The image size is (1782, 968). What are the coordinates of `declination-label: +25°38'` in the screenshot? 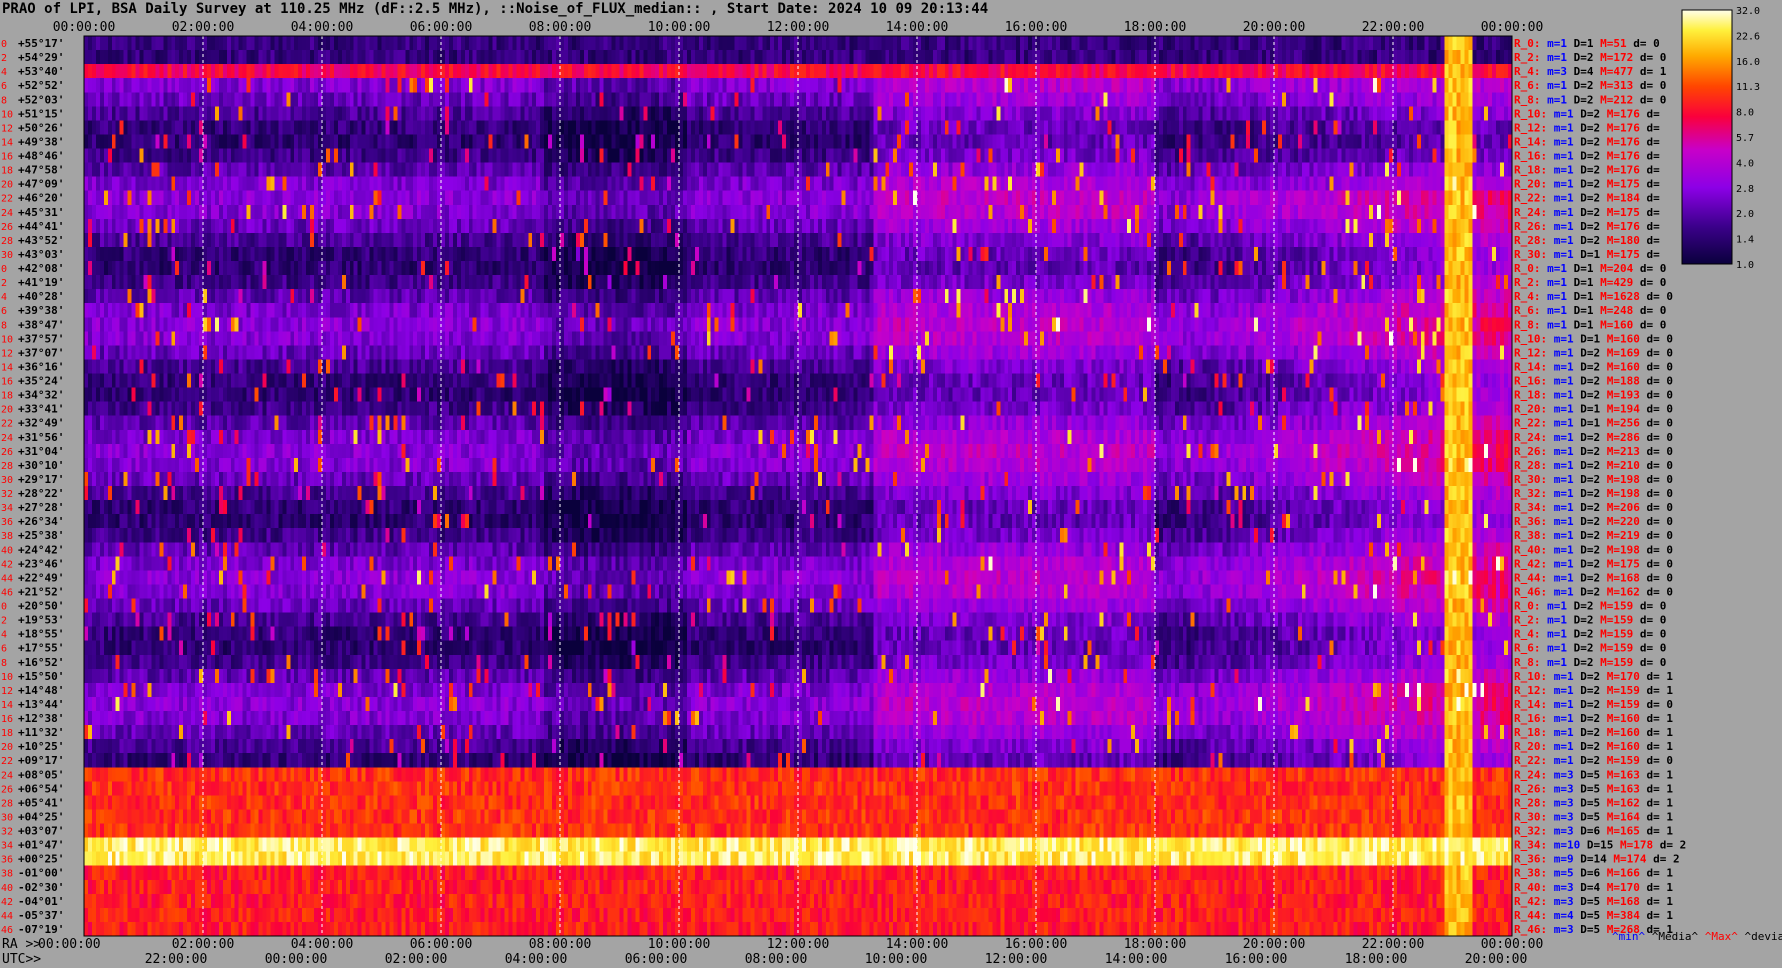 It's located at (41, 535).